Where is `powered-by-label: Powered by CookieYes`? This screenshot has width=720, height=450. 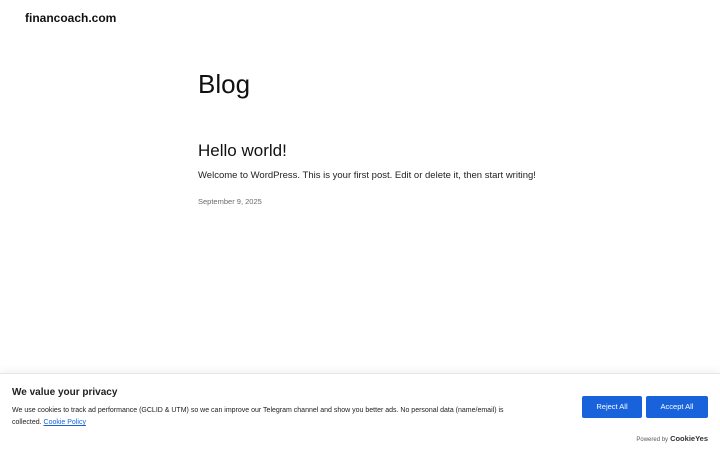 powered-by-label: Powered by CookieYes is located at coordinates (672, 439).